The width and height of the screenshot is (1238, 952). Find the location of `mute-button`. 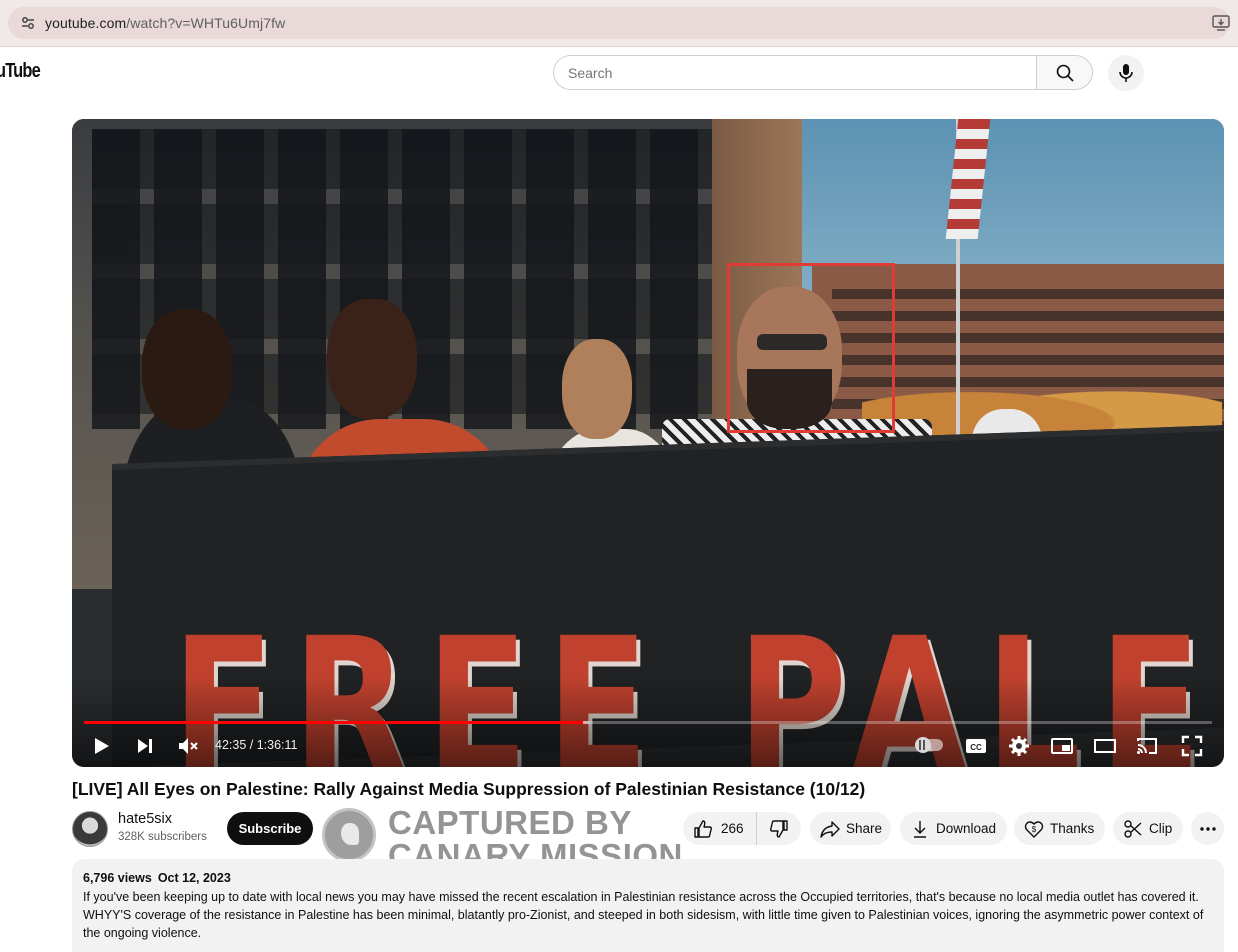

mute-button is located at coordinates (188, 746).